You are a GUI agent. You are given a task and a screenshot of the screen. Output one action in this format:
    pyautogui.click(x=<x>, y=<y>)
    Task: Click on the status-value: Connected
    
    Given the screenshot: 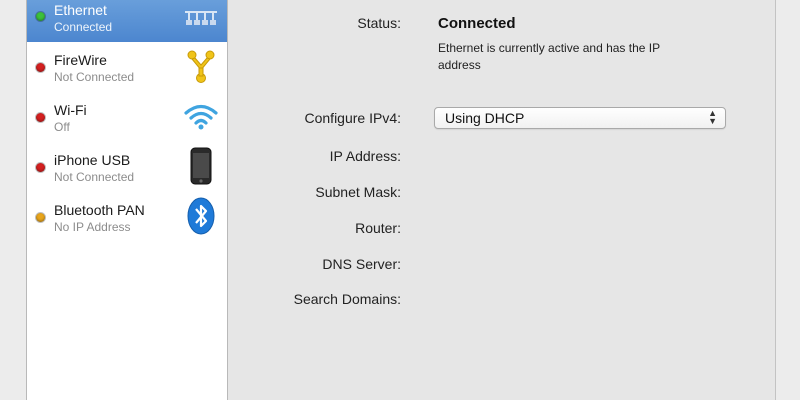 What is the action you would take?
    pyautogui.click(x=477, y=23)
    